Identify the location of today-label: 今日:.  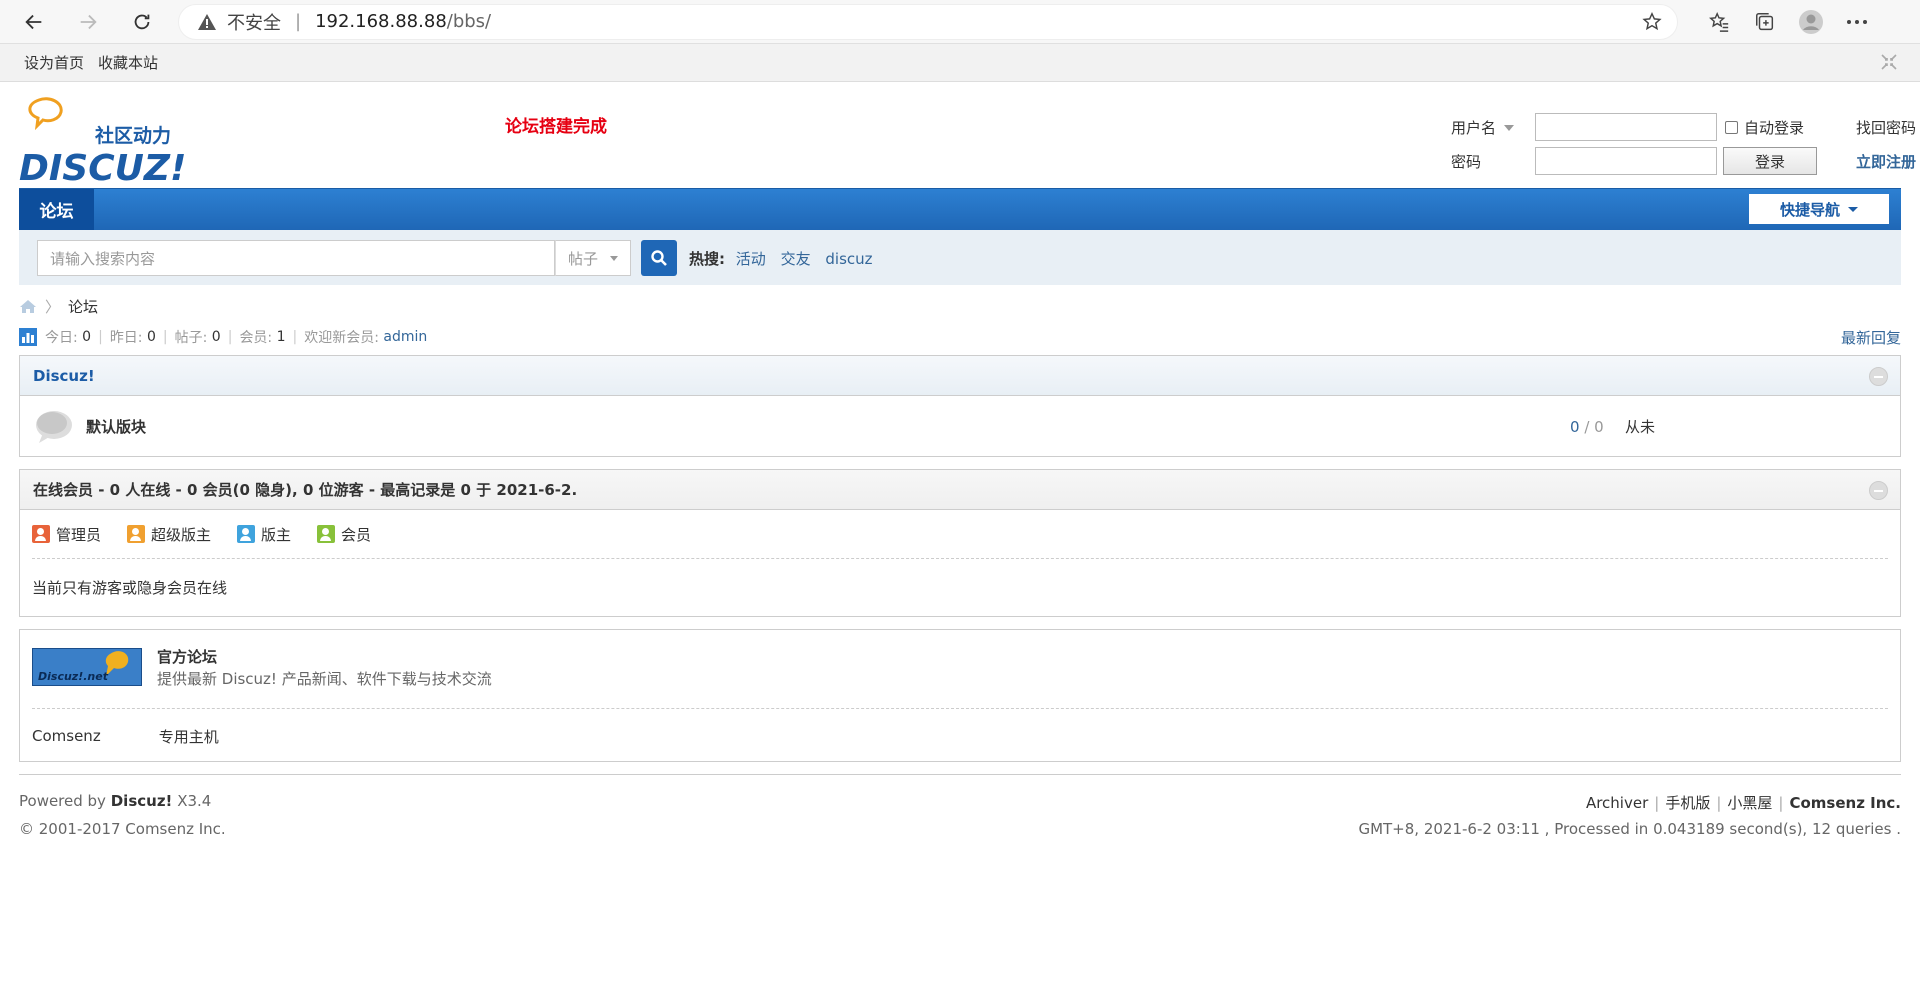
(61, 338).